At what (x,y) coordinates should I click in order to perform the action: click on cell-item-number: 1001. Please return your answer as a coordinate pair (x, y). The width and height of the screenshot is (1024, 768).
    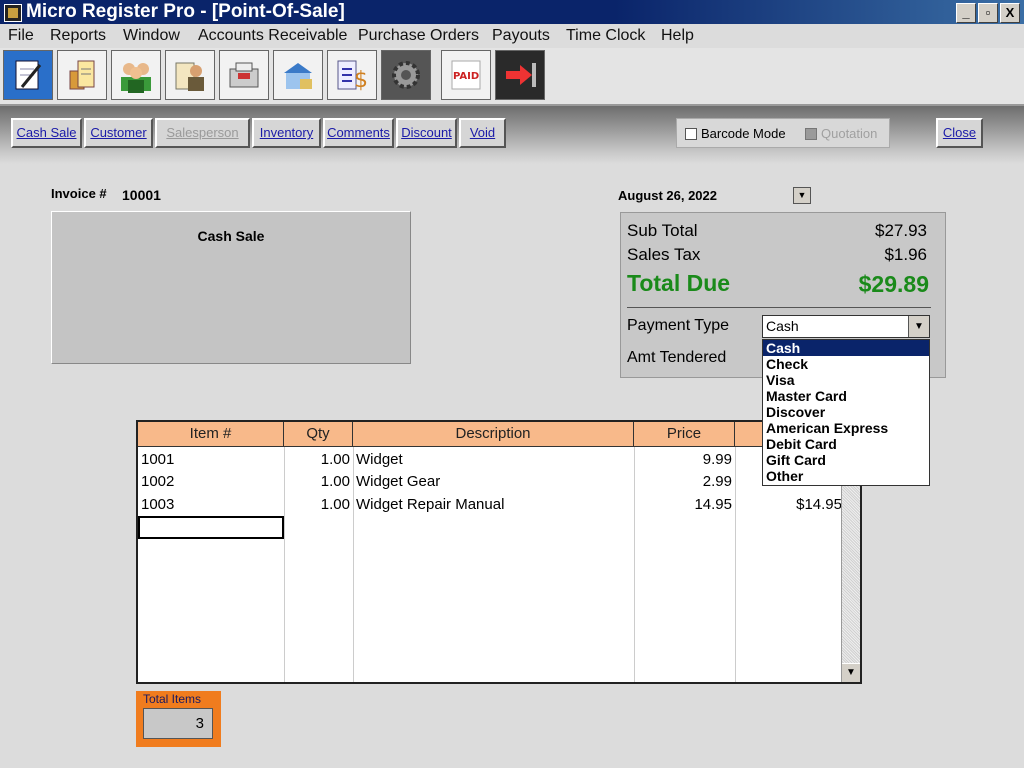
    Looking at the image, I should click on (157, 460).